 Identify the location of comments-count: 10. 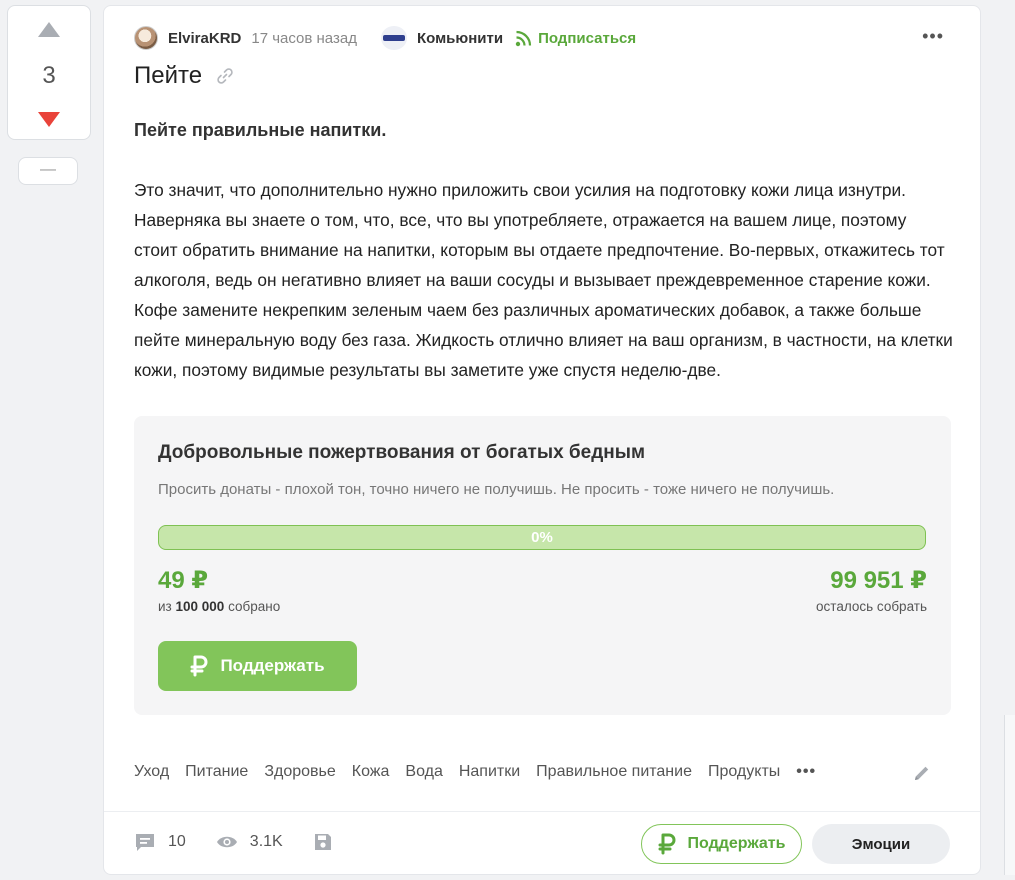
(177, 841).